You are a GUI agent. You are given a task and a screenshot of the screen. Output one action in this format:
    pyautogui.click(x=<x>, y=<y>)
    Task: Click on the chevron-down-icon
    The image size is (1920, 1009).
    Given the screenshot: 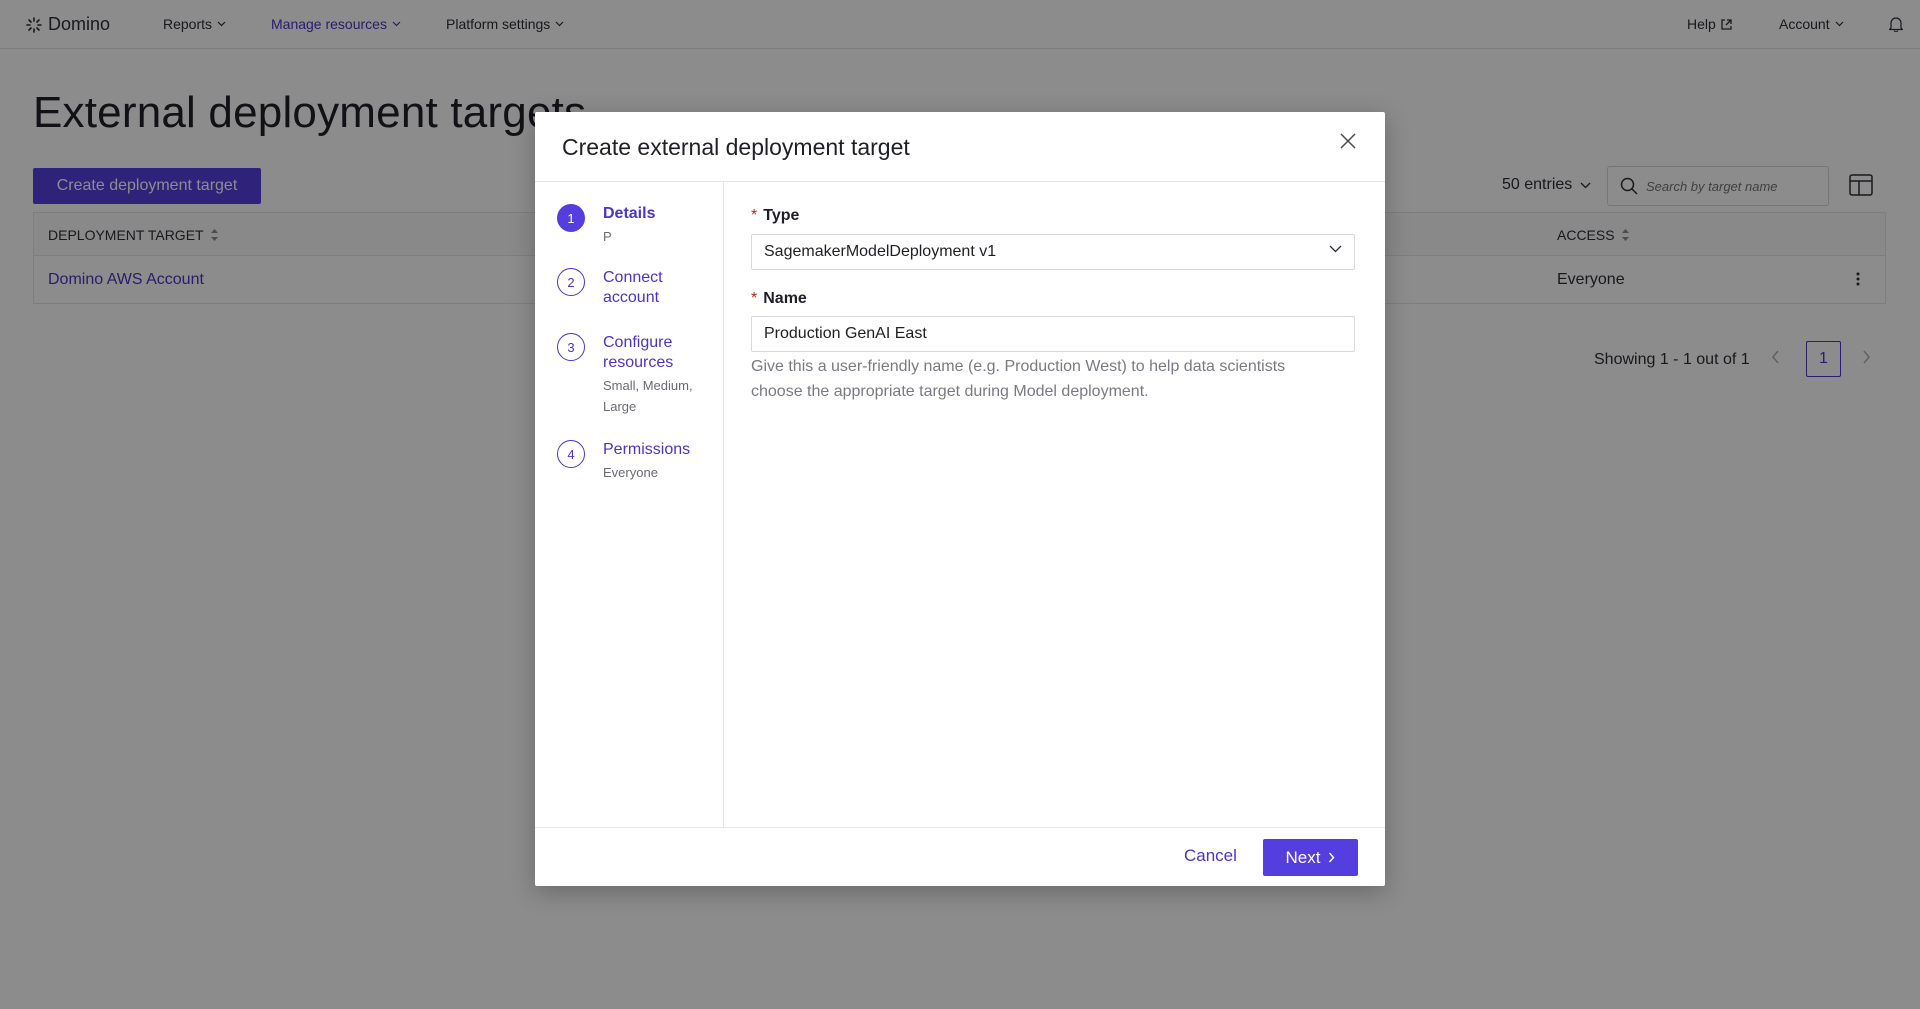 What is the action you would take?
    pyautogui.click(x=1335, y=249)
    